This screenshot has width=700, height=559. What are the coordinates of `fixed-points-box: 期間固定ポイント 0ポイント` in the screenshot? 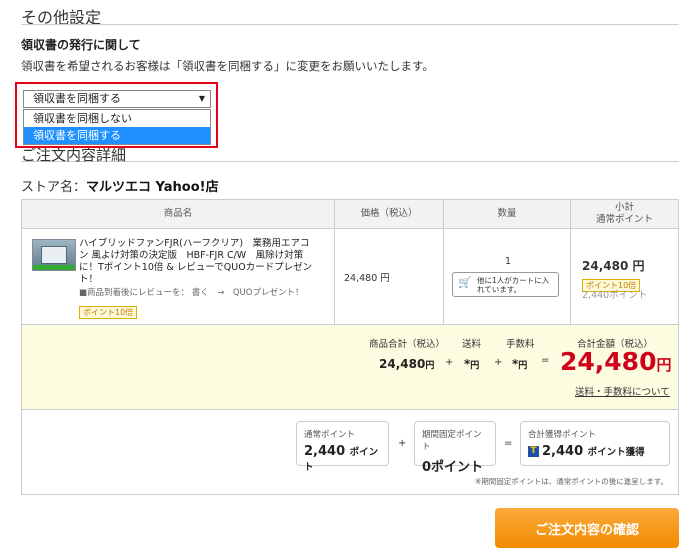 It's located at (455, 448).